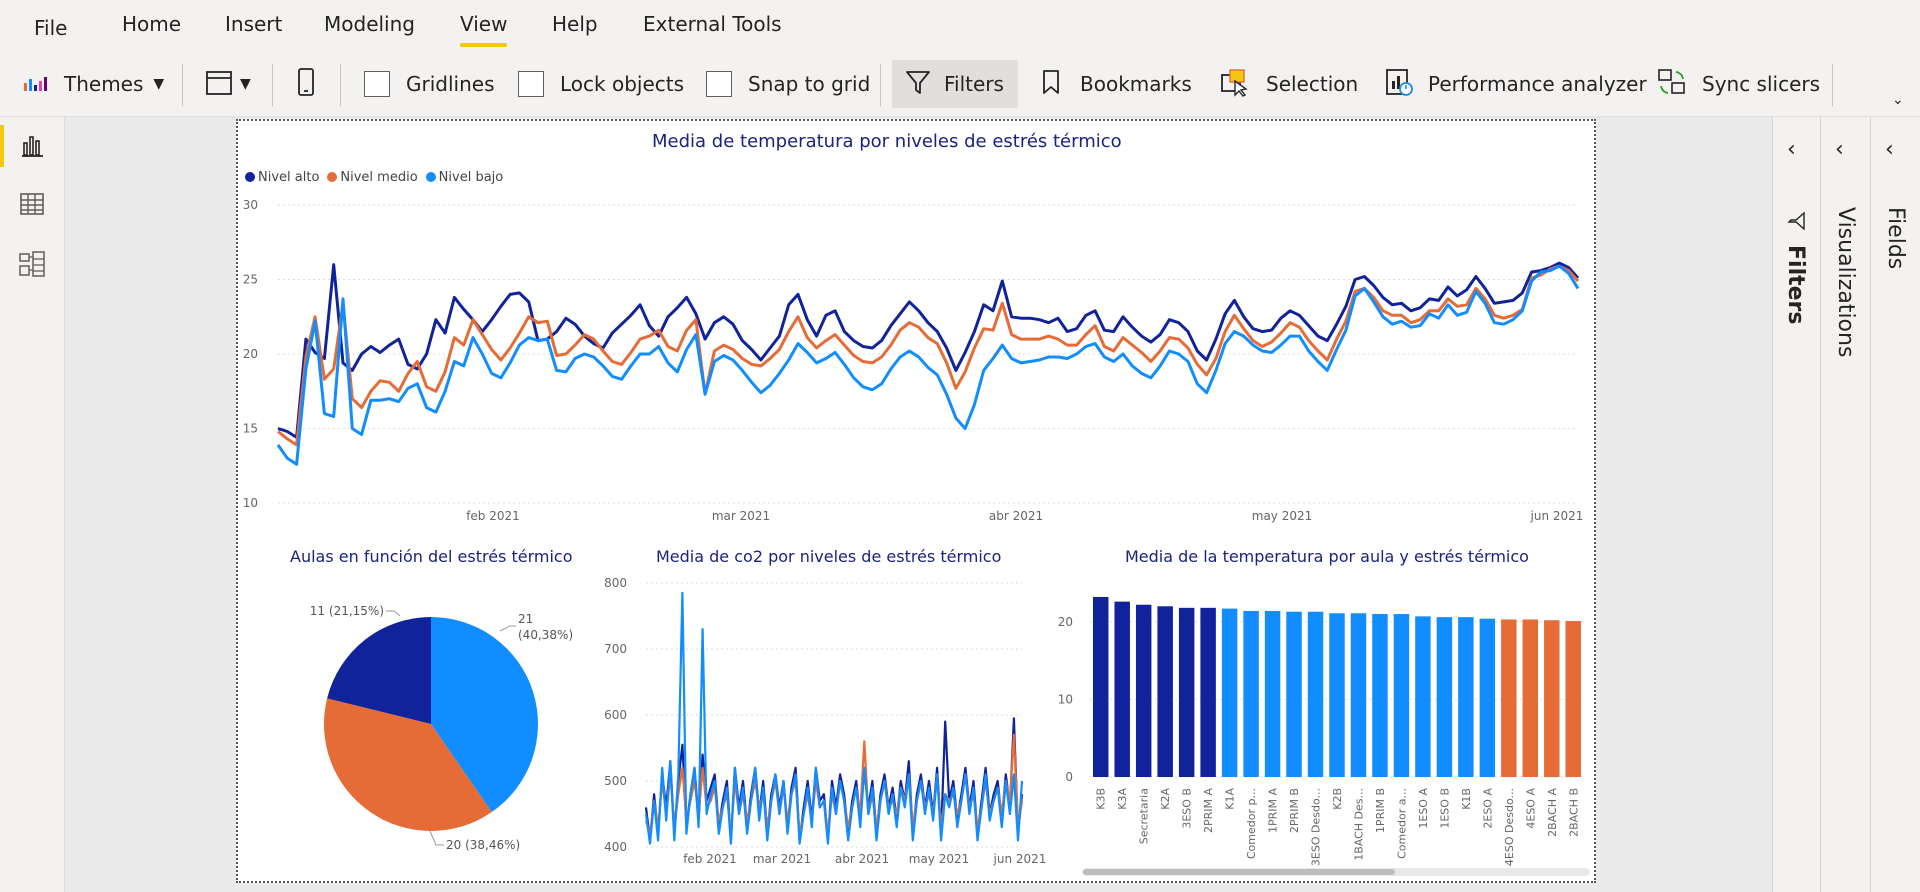 The width and height of the screenshot is (1920, 892). Describe the element at coordinates (431, 556) in the screenshot. I see `pie-chart-title: Aulas en función del estrés térmico` at that location.